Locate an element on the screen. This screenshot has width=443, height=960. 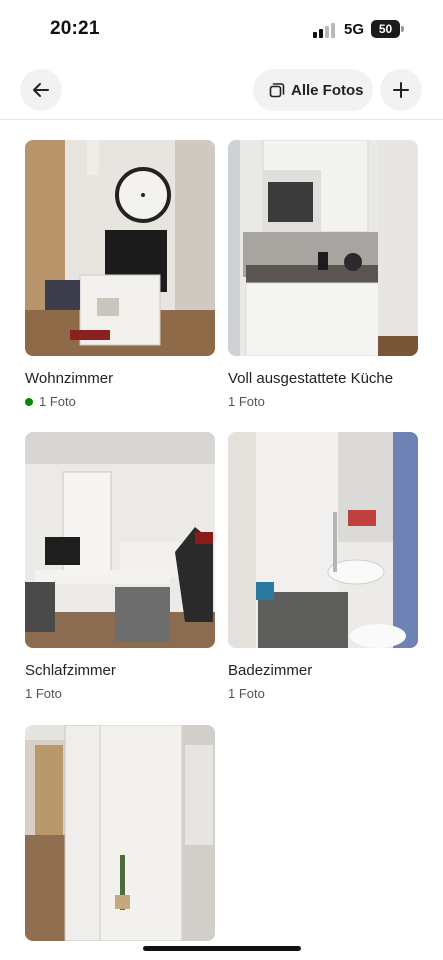
room-card-kueche: Voll ausgestattete Küche 1 Foto is located at coordinates (323, 274).